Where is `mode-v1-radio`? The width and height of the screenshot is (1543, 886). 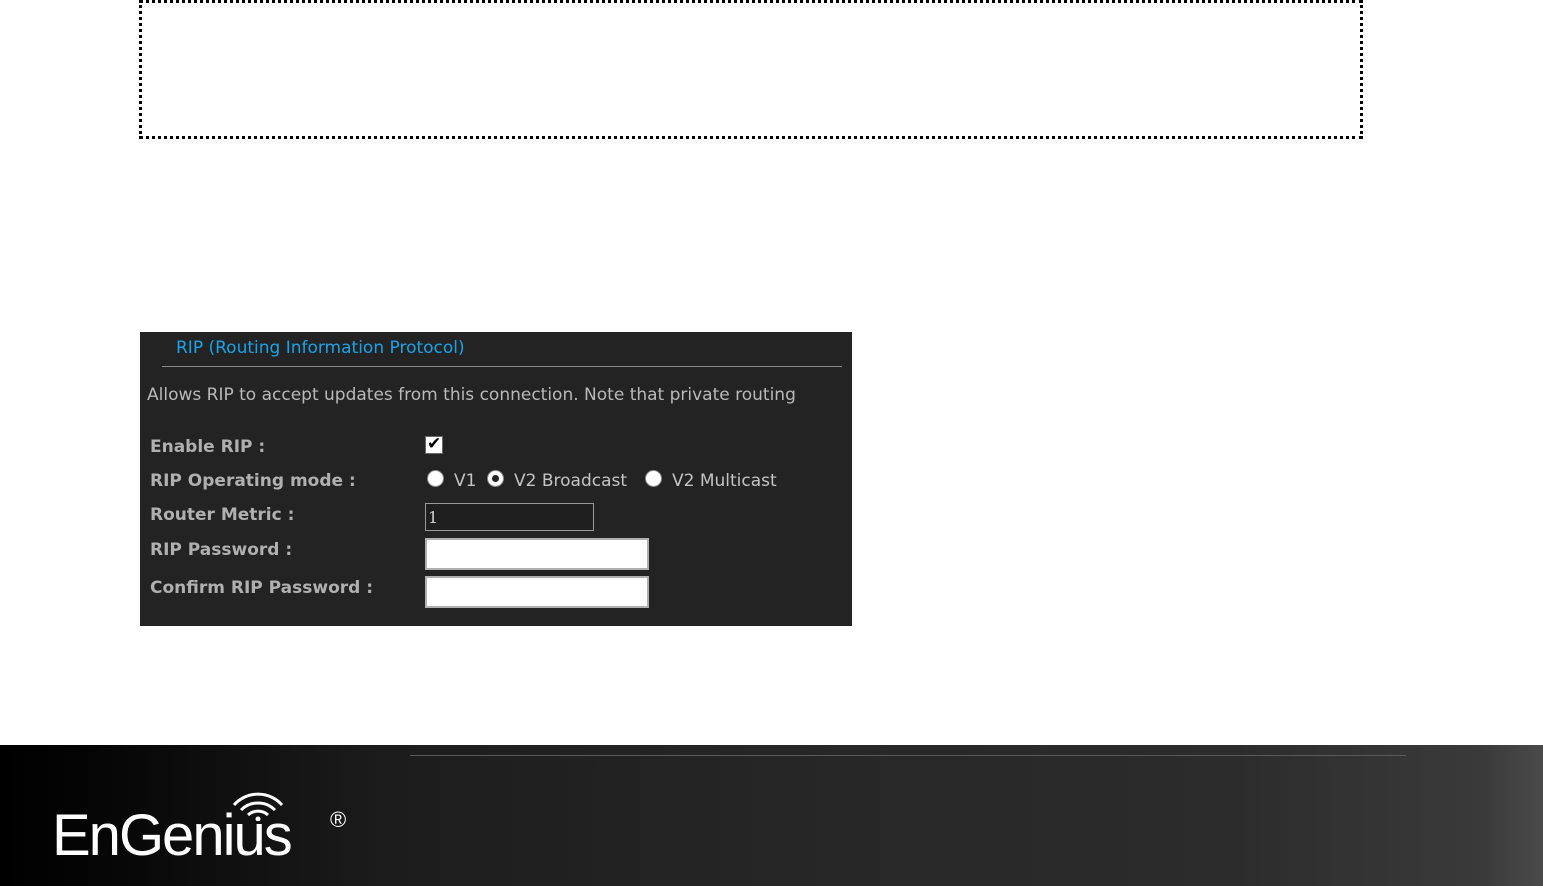 mode-v1-radio is located at coordinates (435, 478).